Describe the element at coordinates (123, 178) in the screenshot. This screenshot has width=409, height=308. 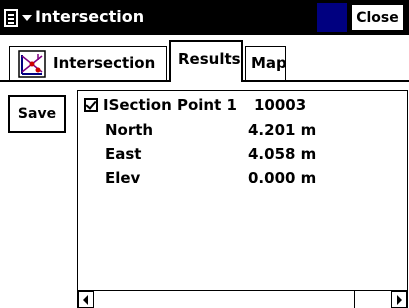
I see `elev-label: Elev` at that location.